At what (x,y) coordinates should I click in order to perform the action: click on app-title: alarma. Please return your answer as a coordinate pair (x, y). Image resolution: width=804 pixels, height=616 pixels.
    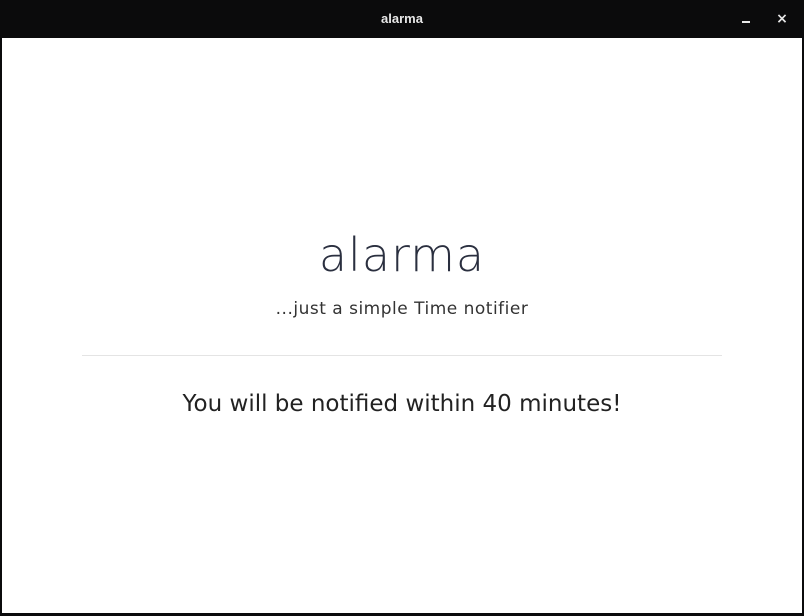
    Looking at the image, I should click on (402, 255).